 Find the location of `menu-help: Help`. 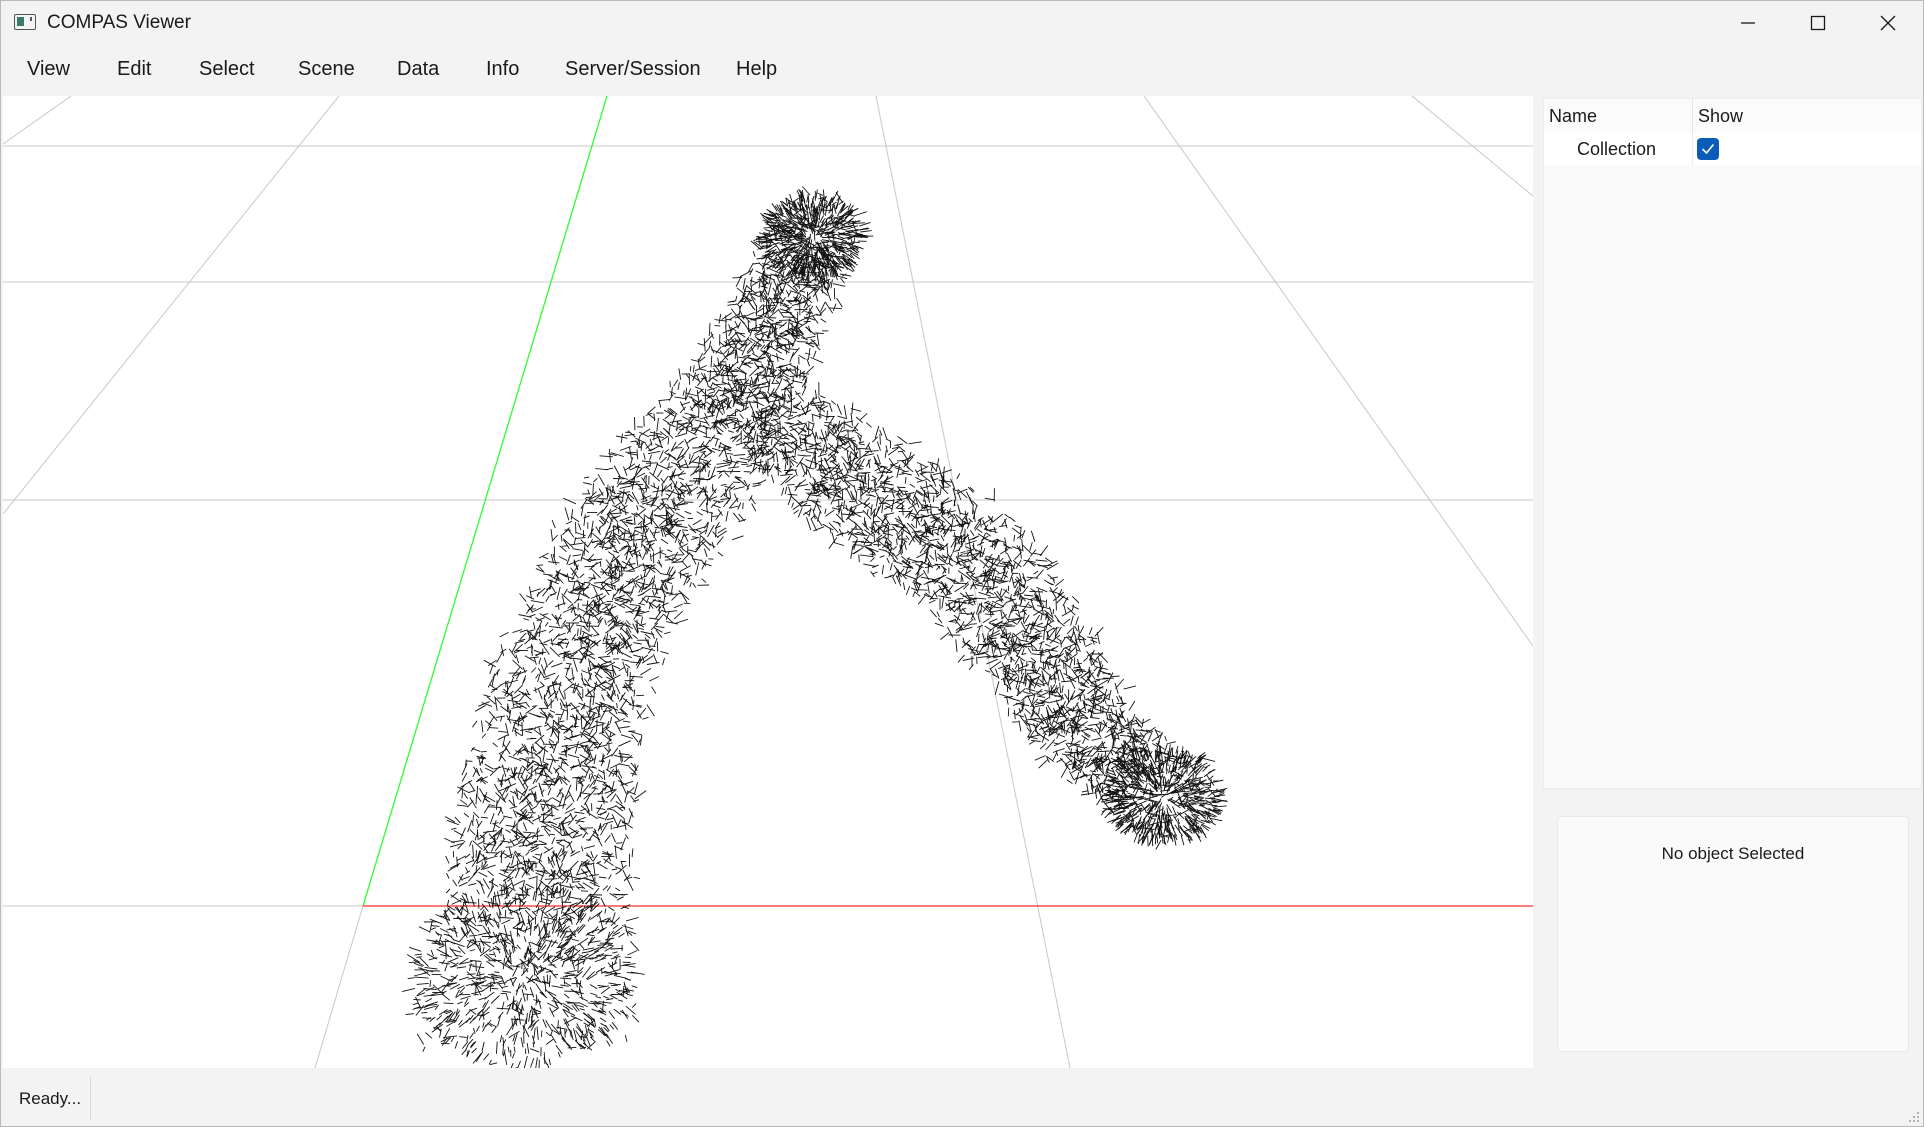

menu-help: Help is located at coordinates (756, 69).